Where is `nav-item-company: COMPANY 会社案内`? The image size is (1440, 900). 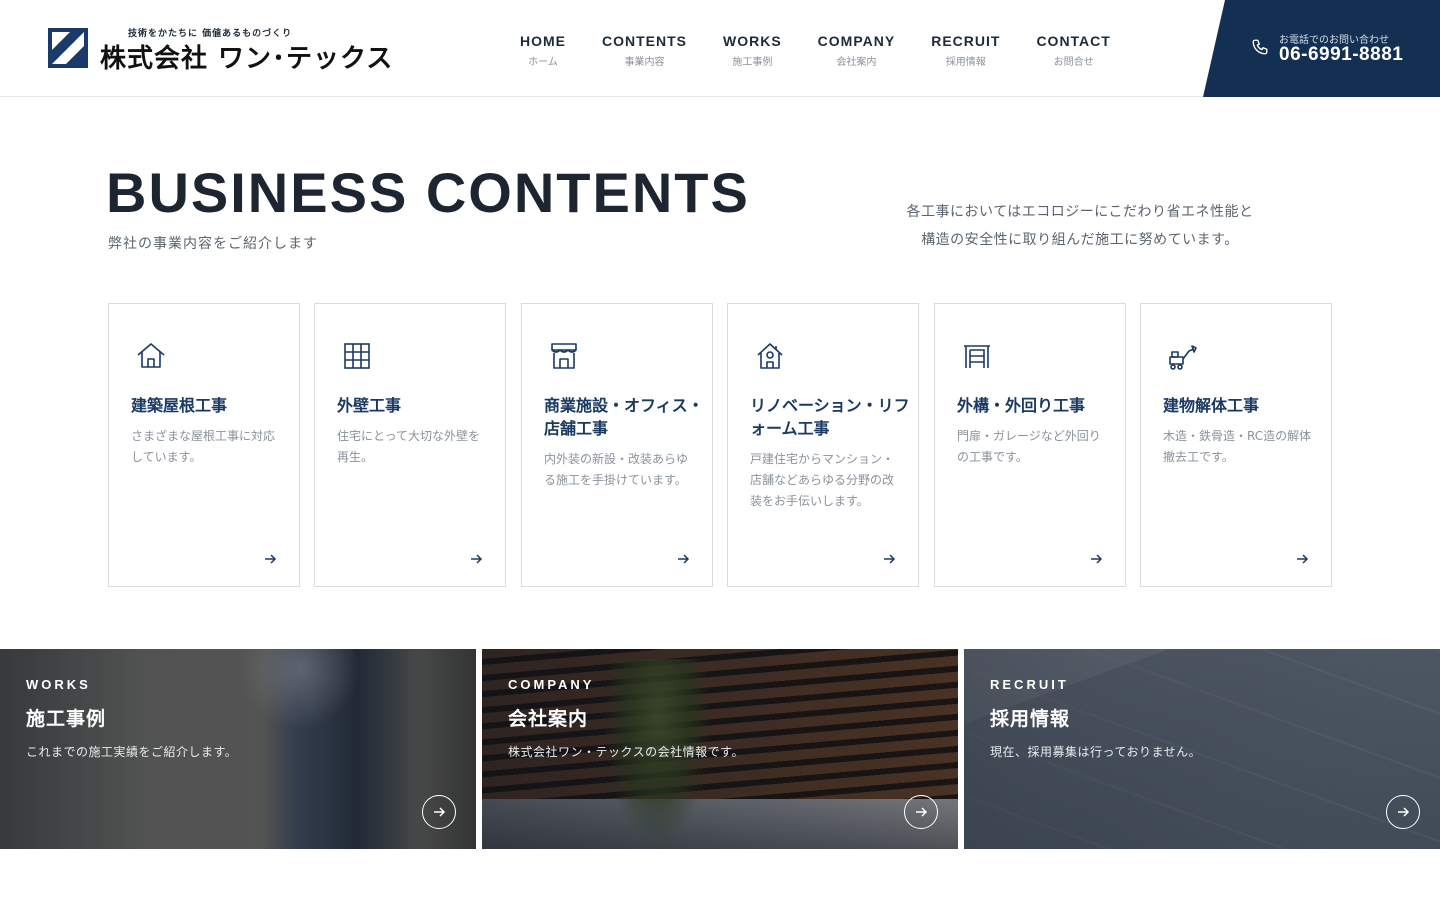
nav-item-company: COMPANY 会社案内 is located at coordinates (856, 50).